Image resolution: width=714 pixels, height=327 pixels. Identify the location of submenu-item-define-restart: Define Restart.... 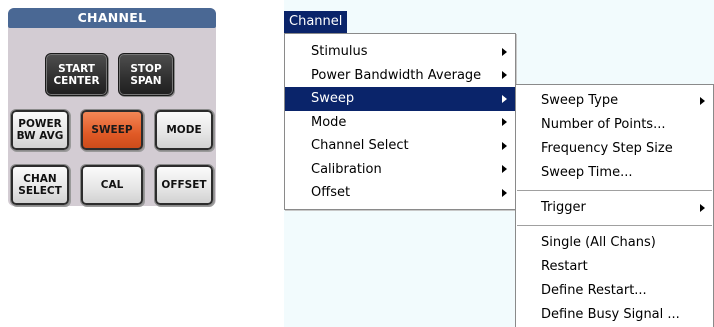
(614, 291).